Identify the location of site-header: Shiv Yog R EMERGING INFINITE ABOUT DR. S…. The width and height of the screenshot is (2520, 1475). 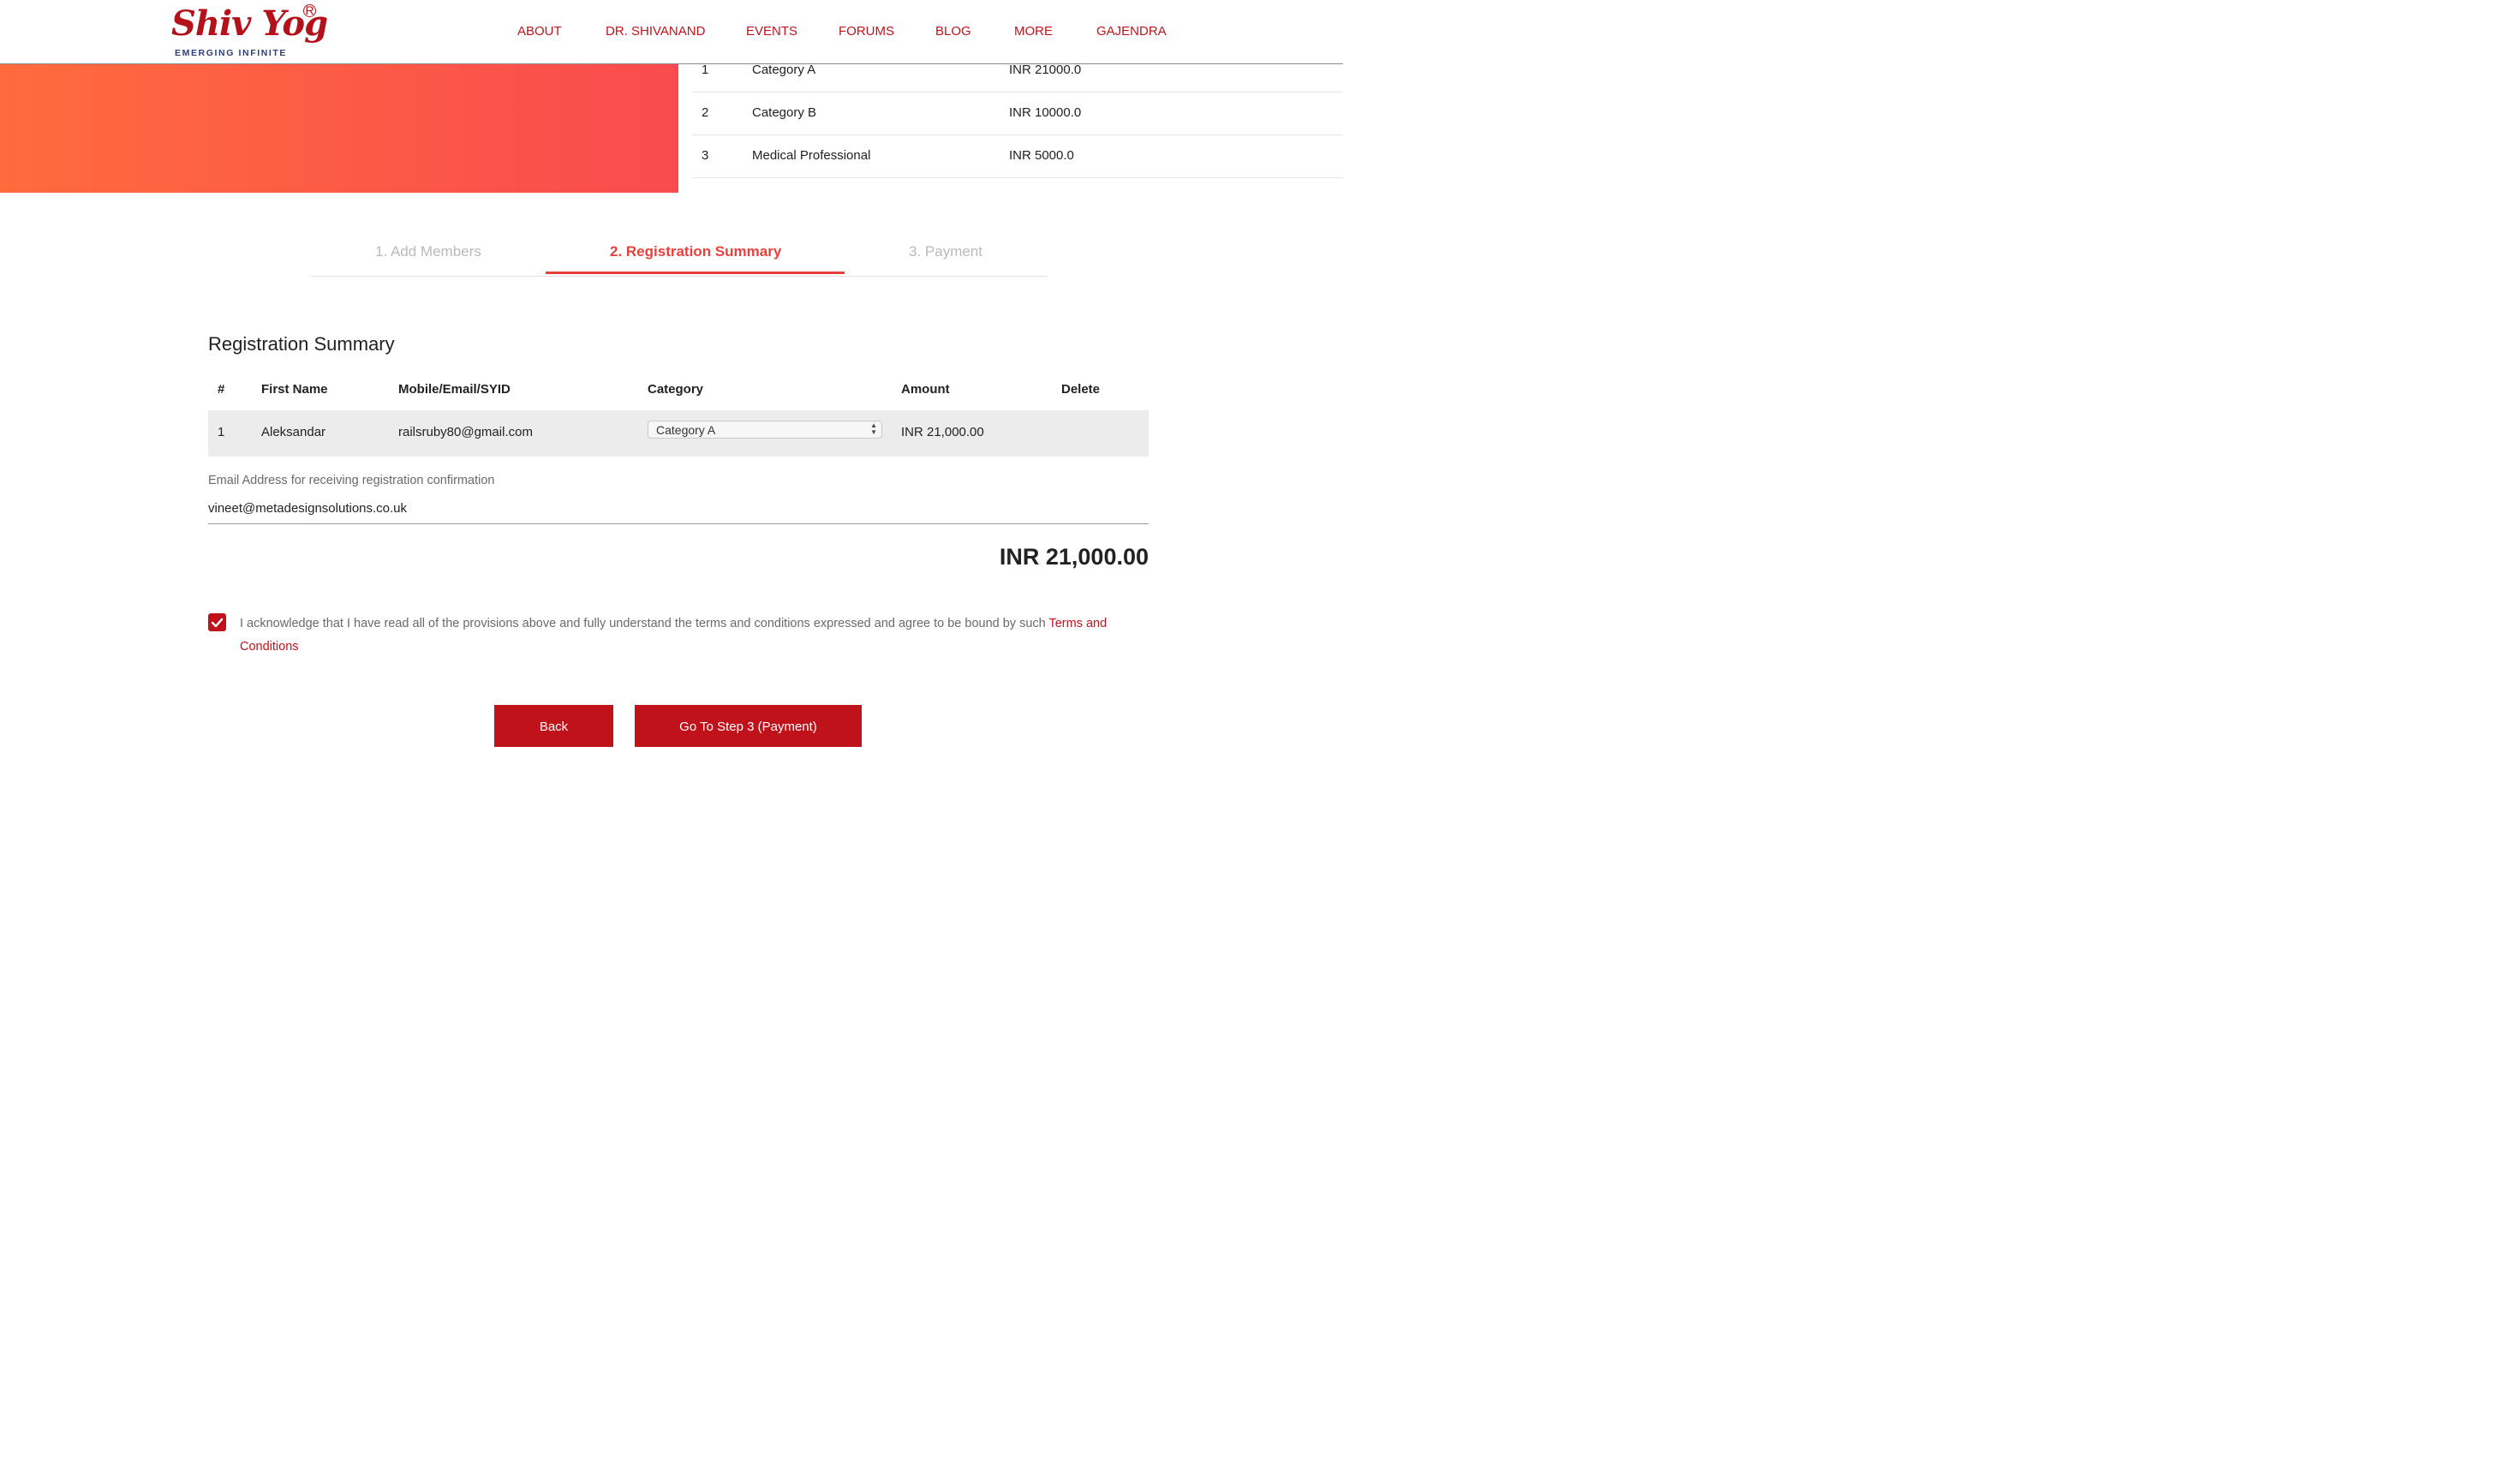
(672, 32).